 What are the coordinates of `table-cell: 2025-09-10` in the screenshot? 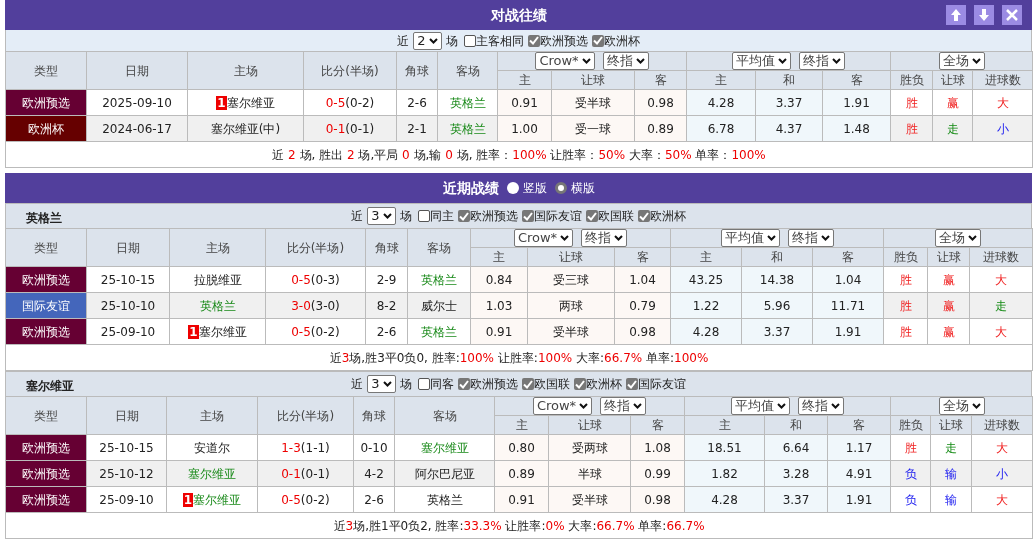 It's located at (137, 102).